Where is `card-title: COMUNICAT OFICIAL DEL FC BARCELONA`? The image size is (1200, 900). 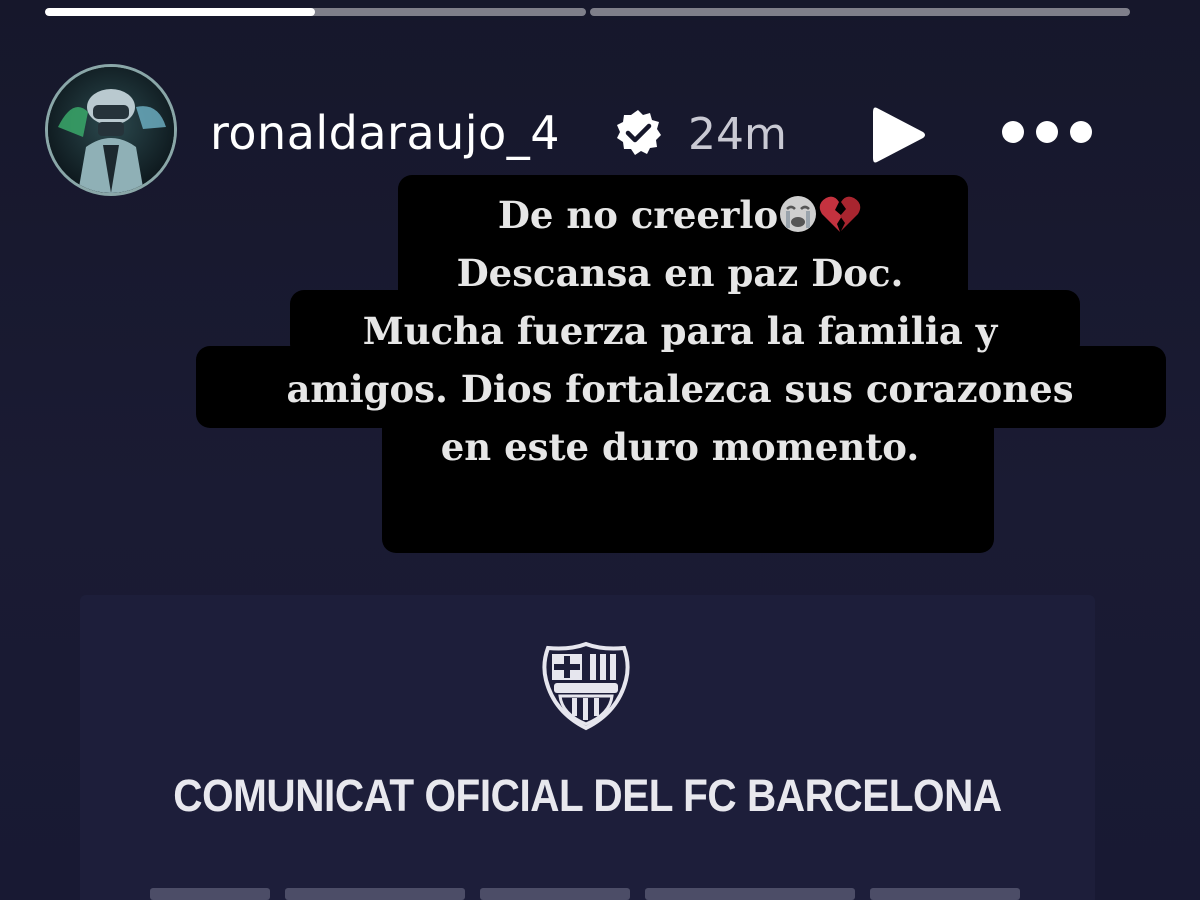 card-title: COMUNICAT OFICIAL DEL FC BARCELONA is located at coordinates (587, 795).